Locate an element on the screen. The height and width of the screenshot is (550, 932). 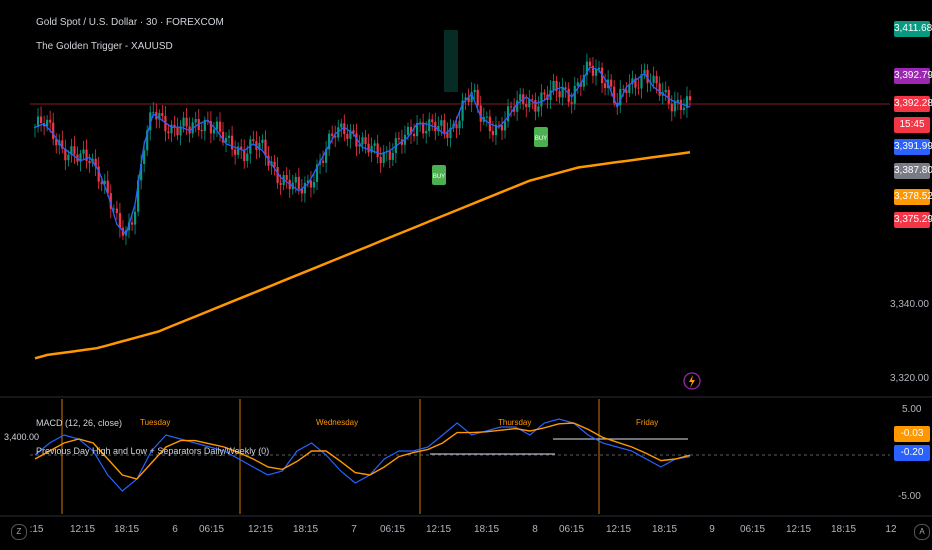
price-tag-countdown: 15:45 is located at coordinates (912, 125).